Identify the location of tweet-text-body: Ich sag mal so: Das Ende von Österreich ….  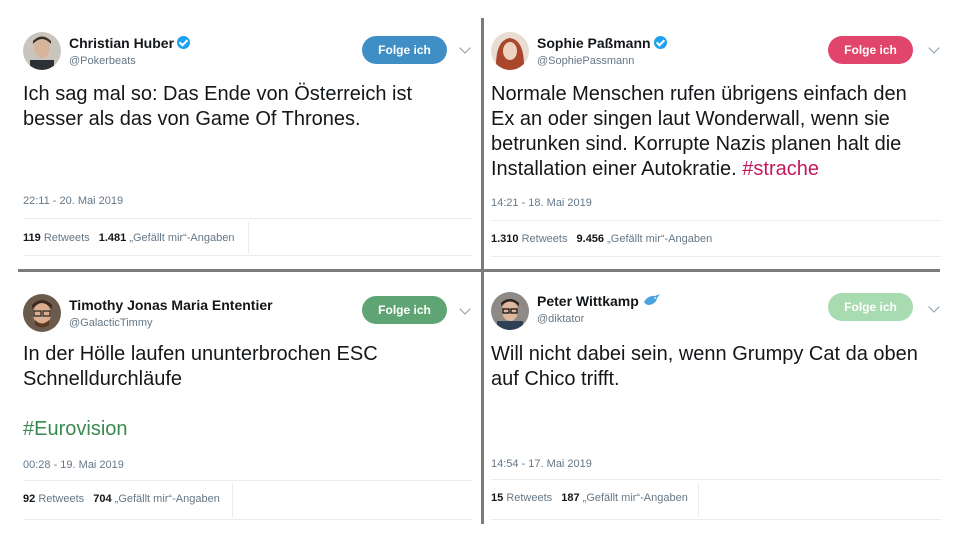
(218, 106).